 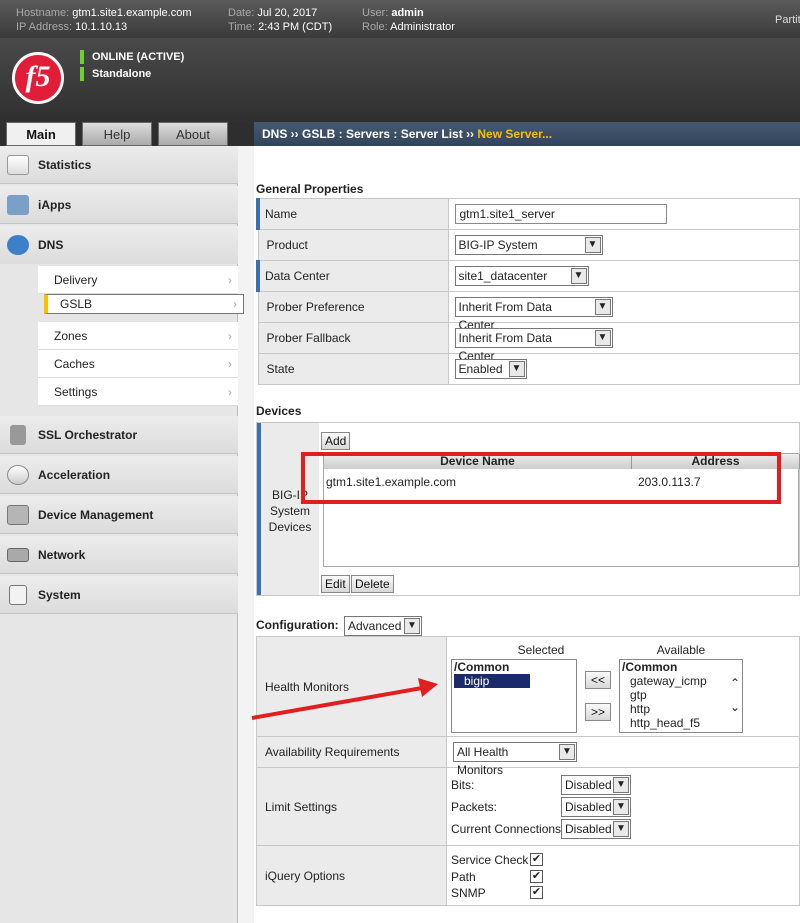 I want to click on annotation-arrow, so click(x=344, y=699).